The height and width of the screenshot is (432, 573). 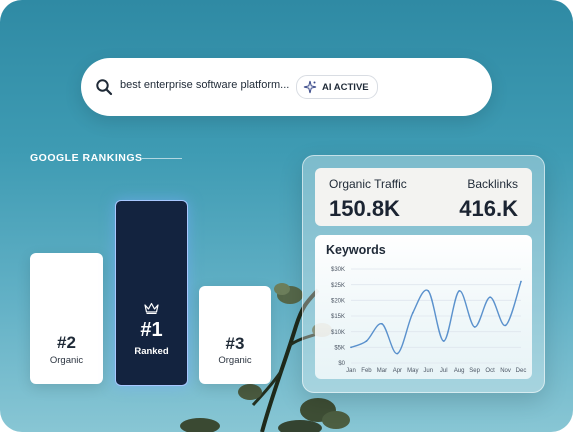 I want to click on rank-number: #1, so click(x=151, y=330).